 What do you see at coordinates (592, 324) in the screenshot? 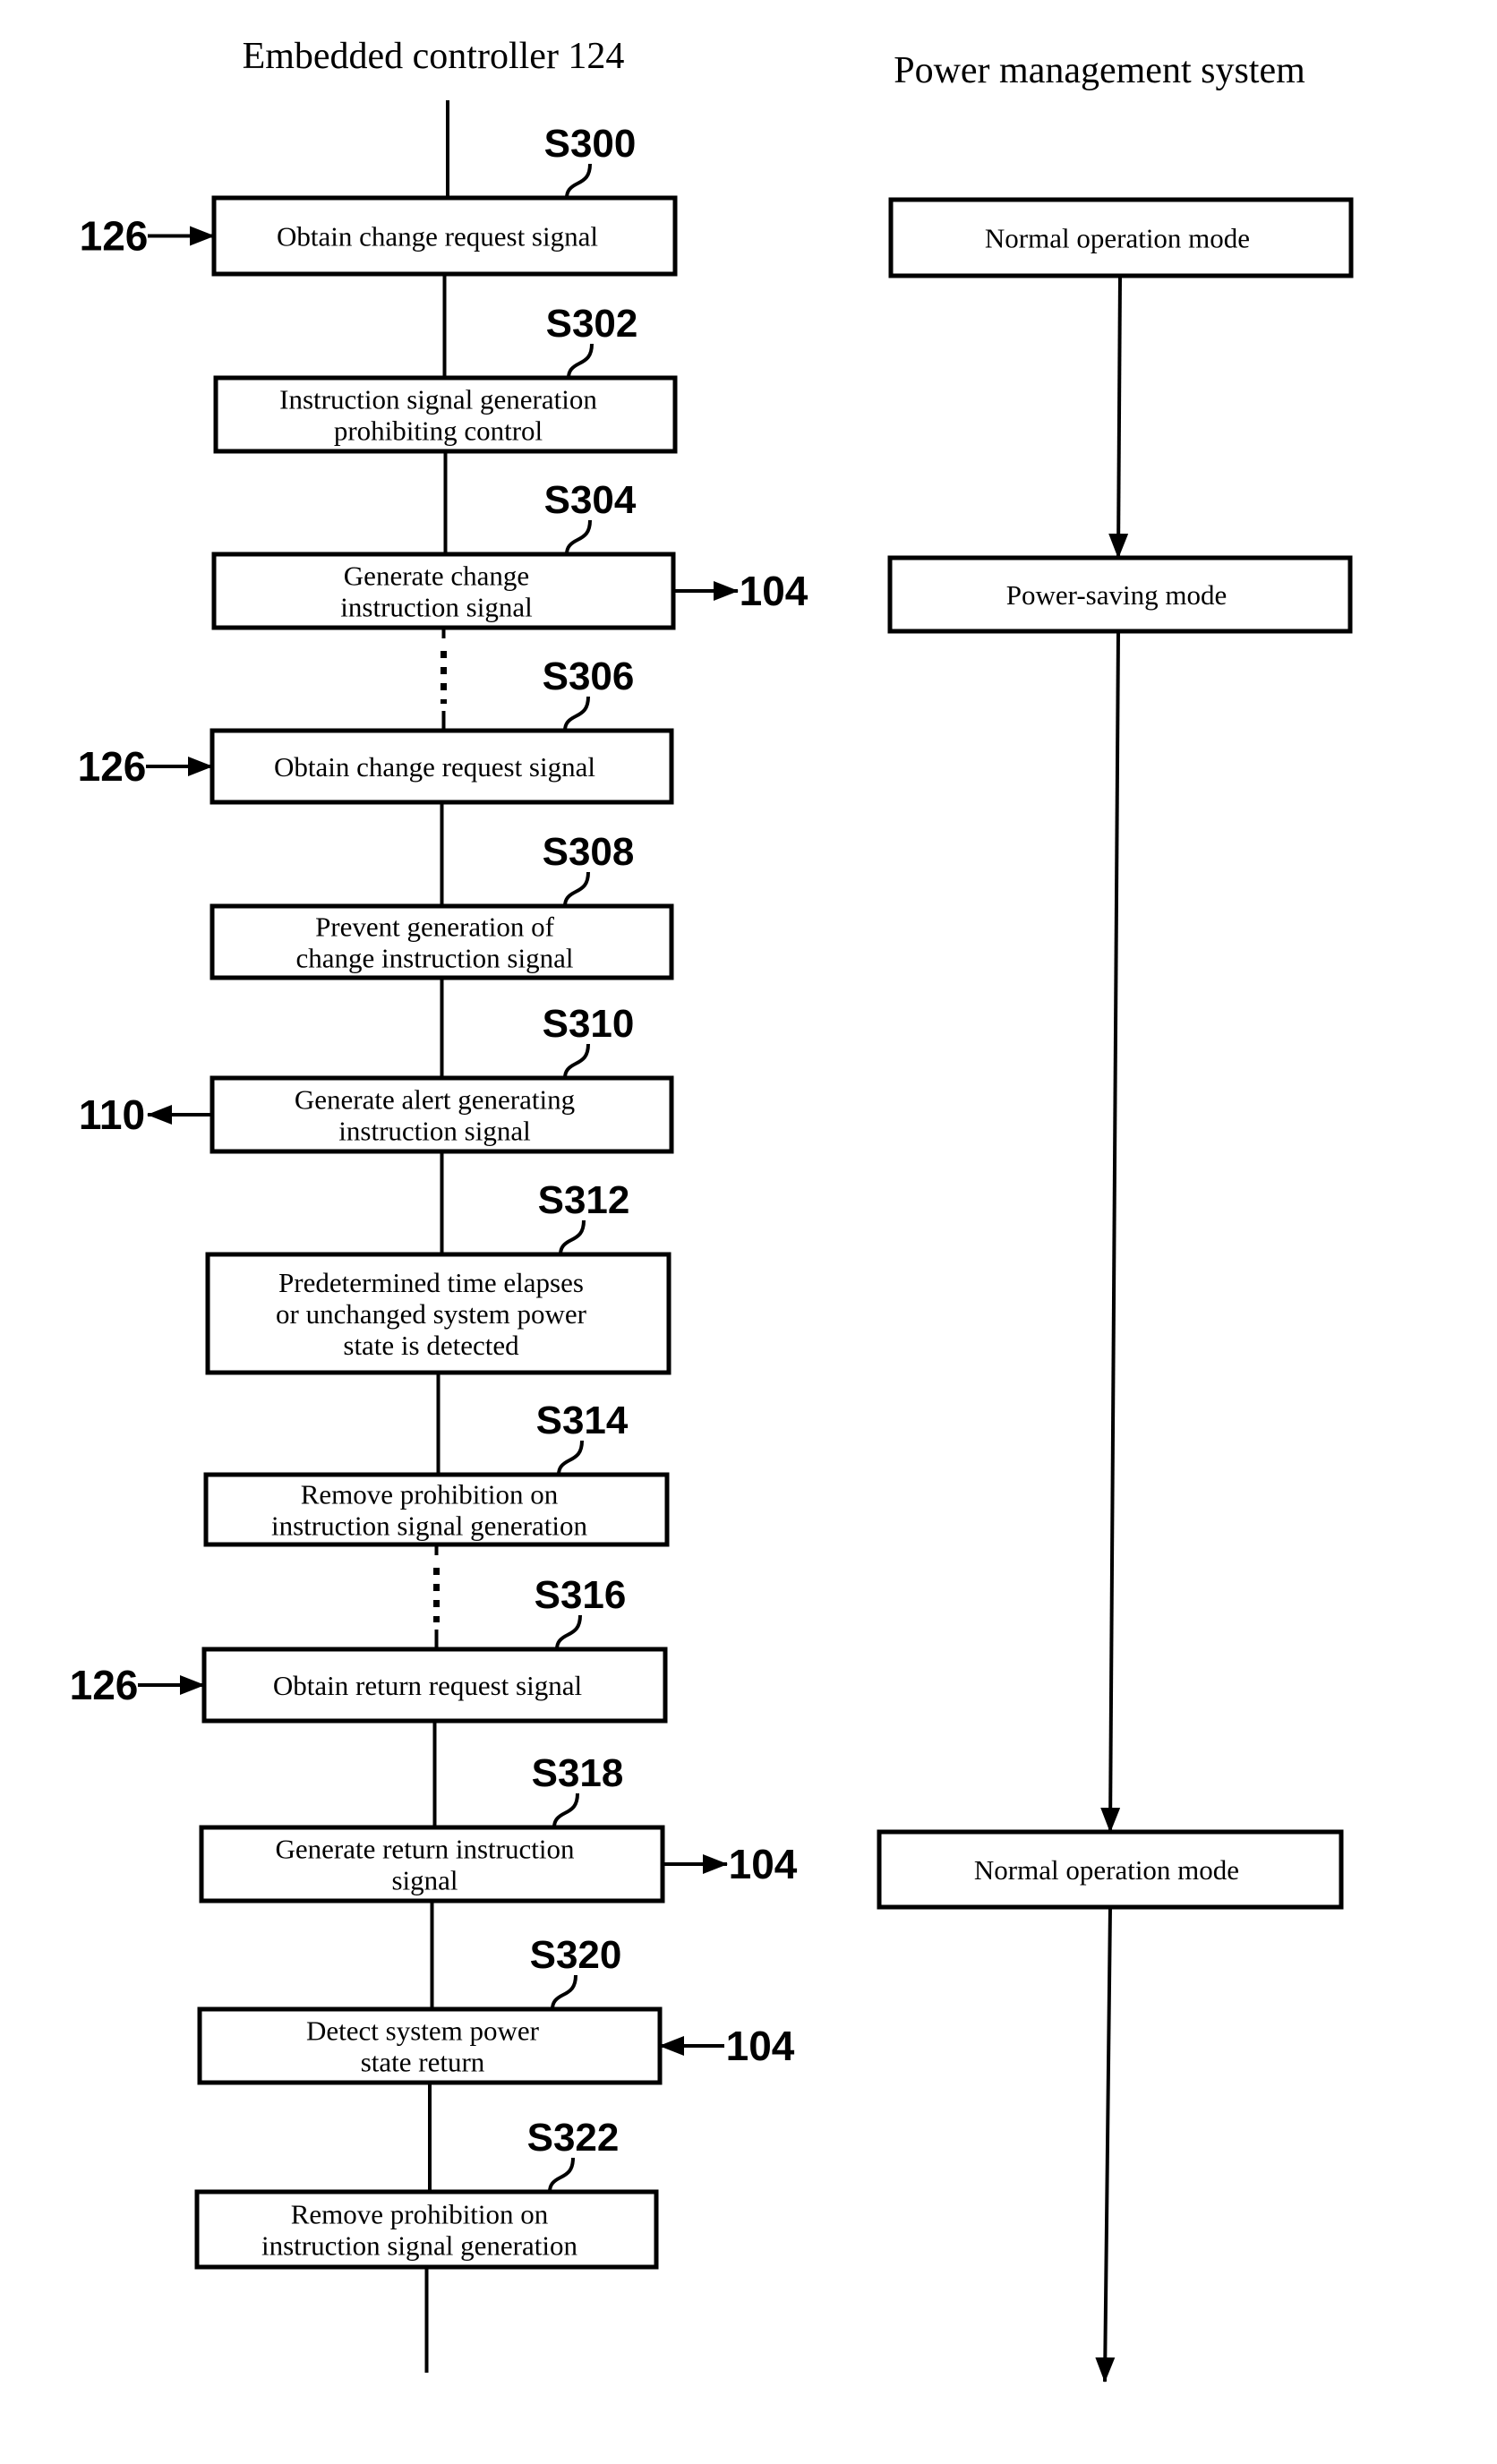
I see `step-label: S302` at bounding box center [592, 324].